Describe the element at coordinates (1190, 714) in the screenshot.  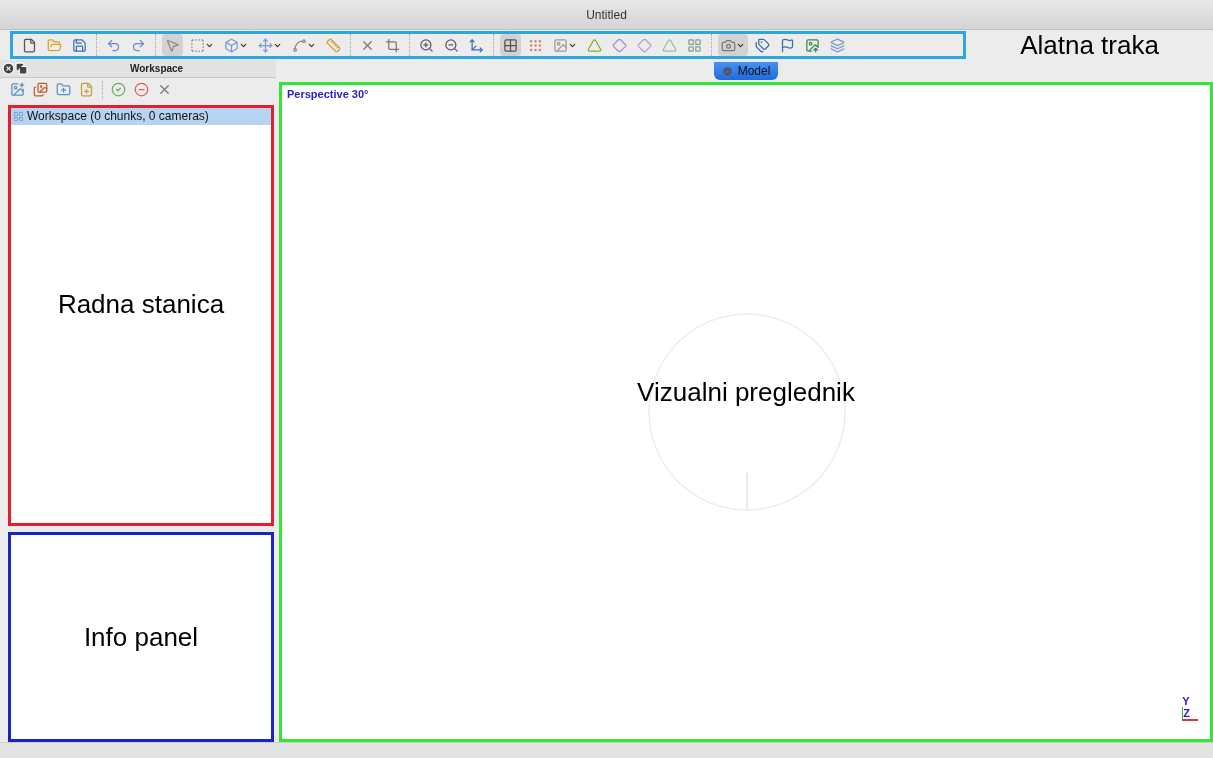
I see `axis-label: Z` at that location.